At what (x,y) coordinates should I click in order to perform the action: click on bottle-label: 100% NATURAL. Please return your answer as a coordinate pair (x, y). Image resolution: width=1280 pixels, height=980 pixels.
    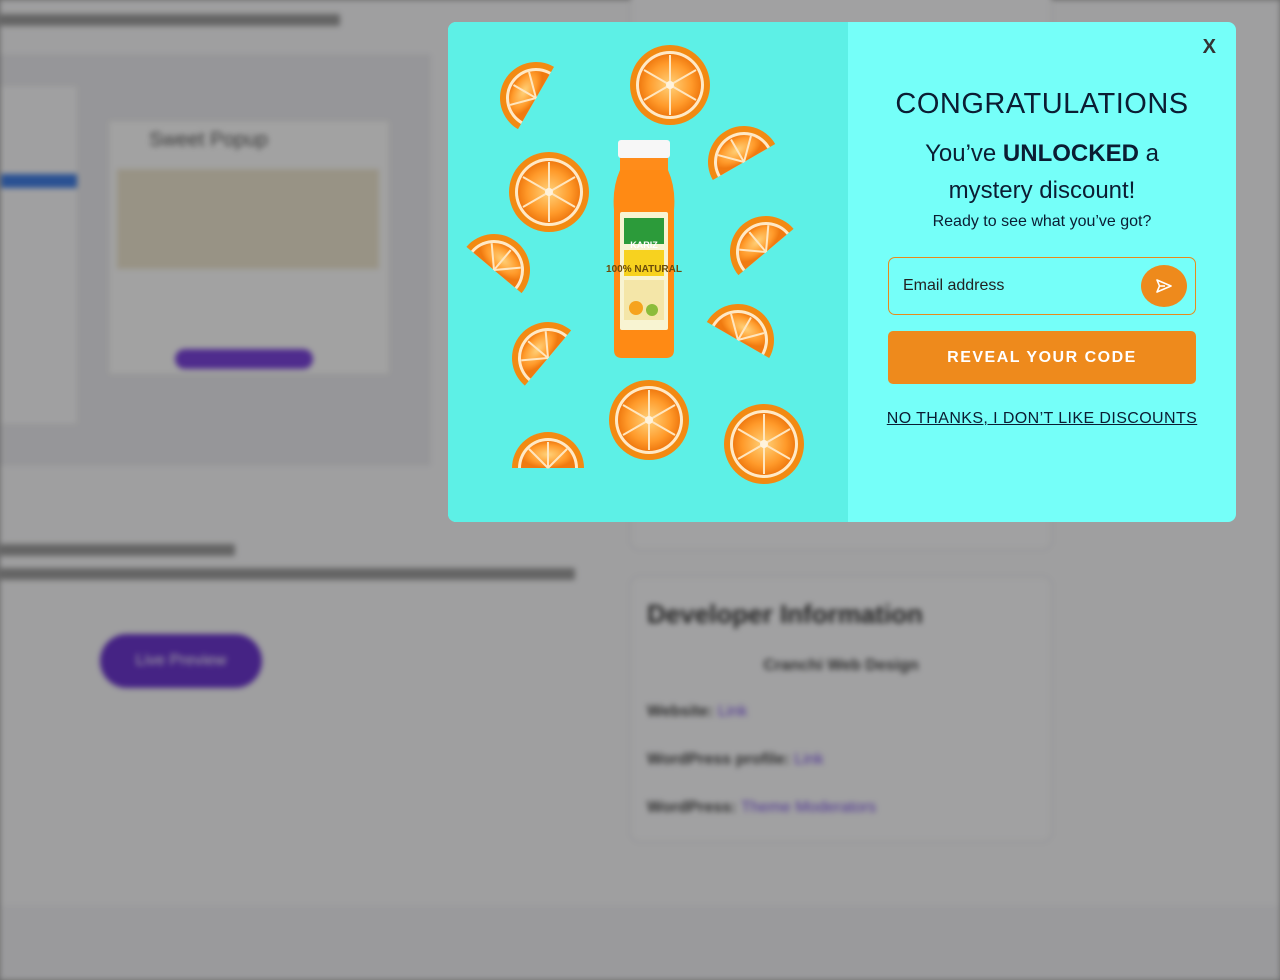
    Looking at the image, I should click on (644, 269).